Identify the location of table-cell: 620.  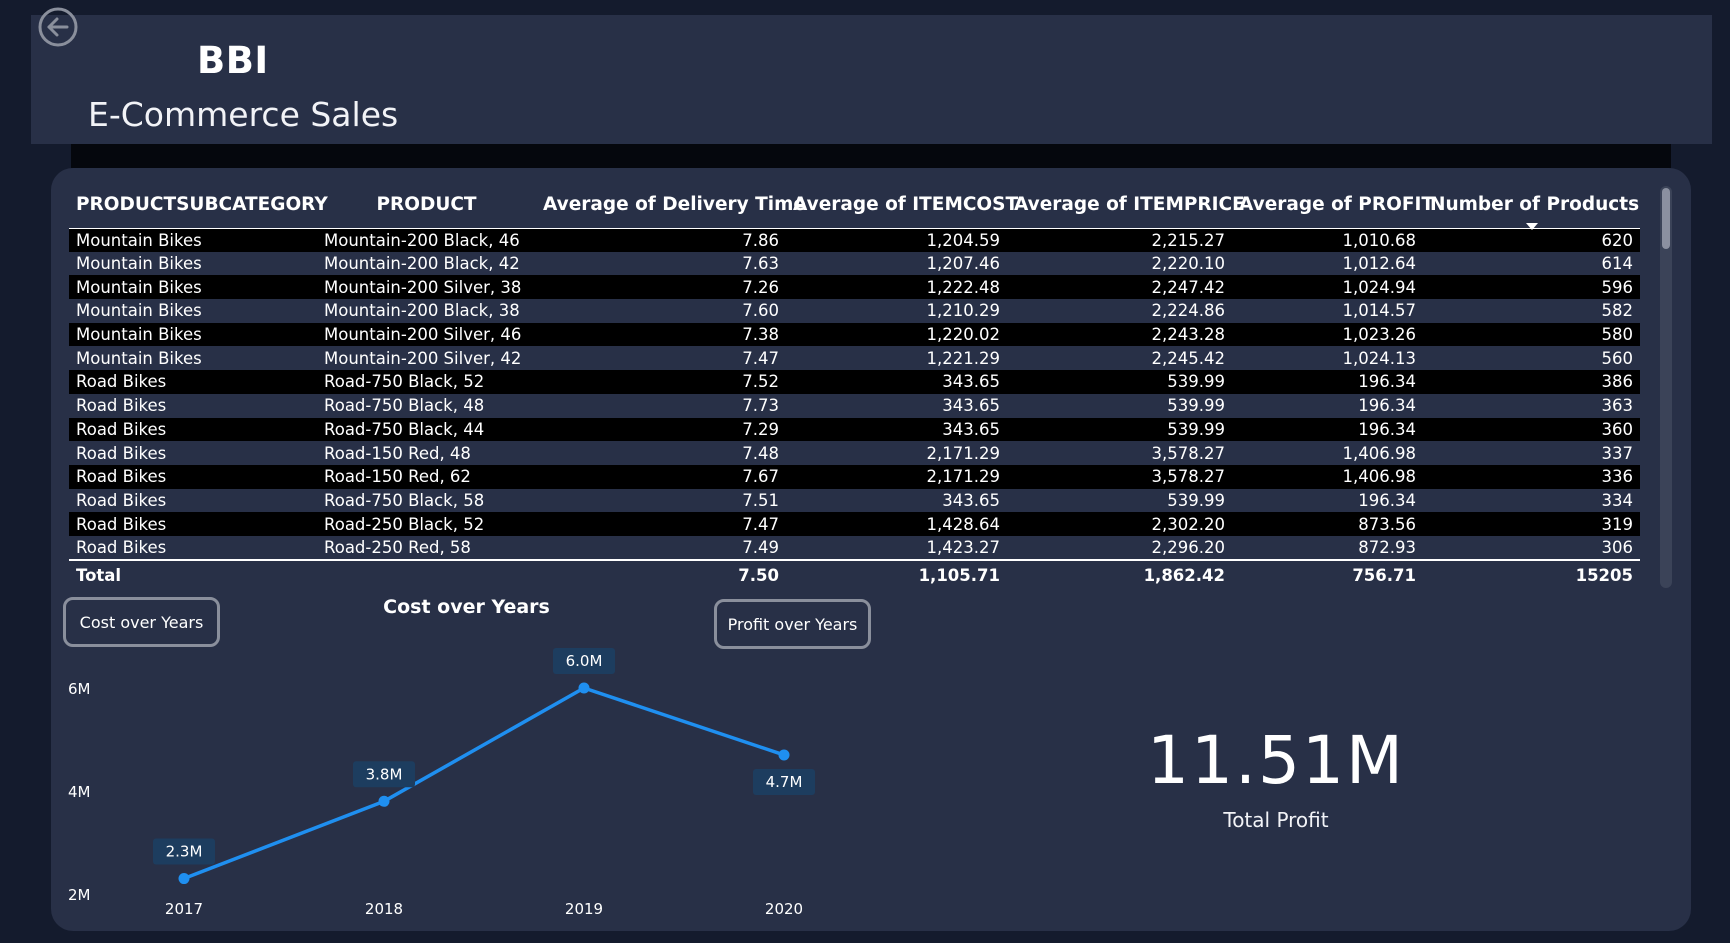
(1531, 240).